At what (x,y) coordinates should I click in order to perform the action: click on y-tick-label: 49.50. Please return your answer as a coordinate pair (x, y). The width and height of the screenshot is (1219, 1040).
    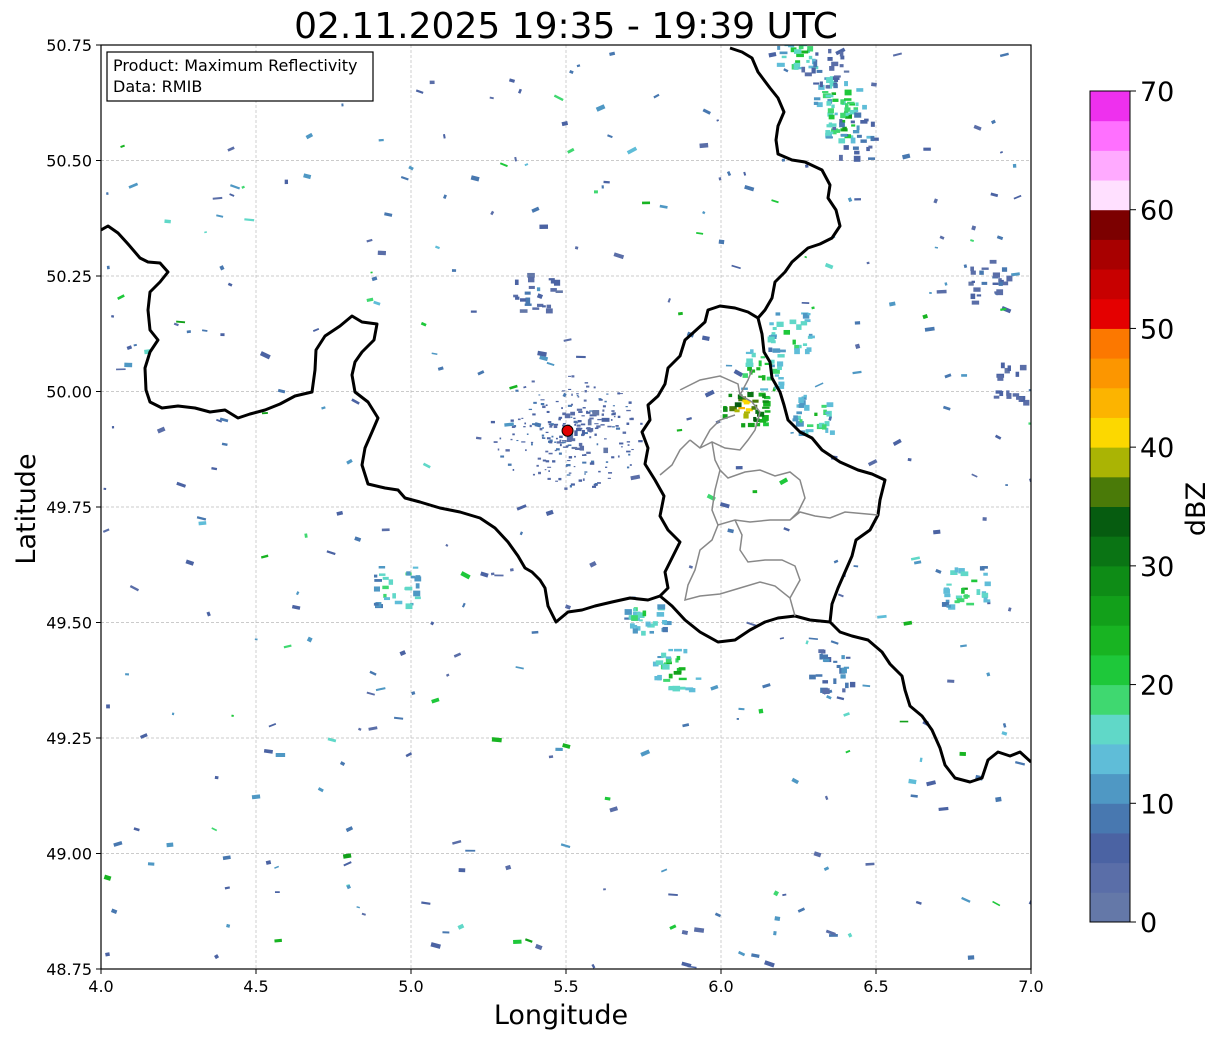
    Looking at the image, I should click on (69, 623).